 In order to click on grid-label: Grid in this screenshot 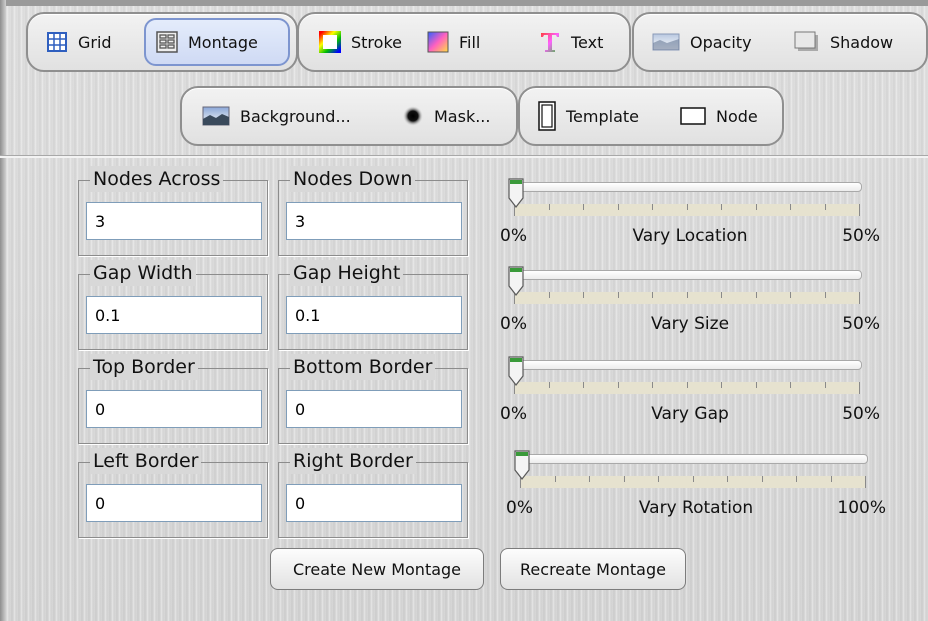, I will do `click(95, 42)`.